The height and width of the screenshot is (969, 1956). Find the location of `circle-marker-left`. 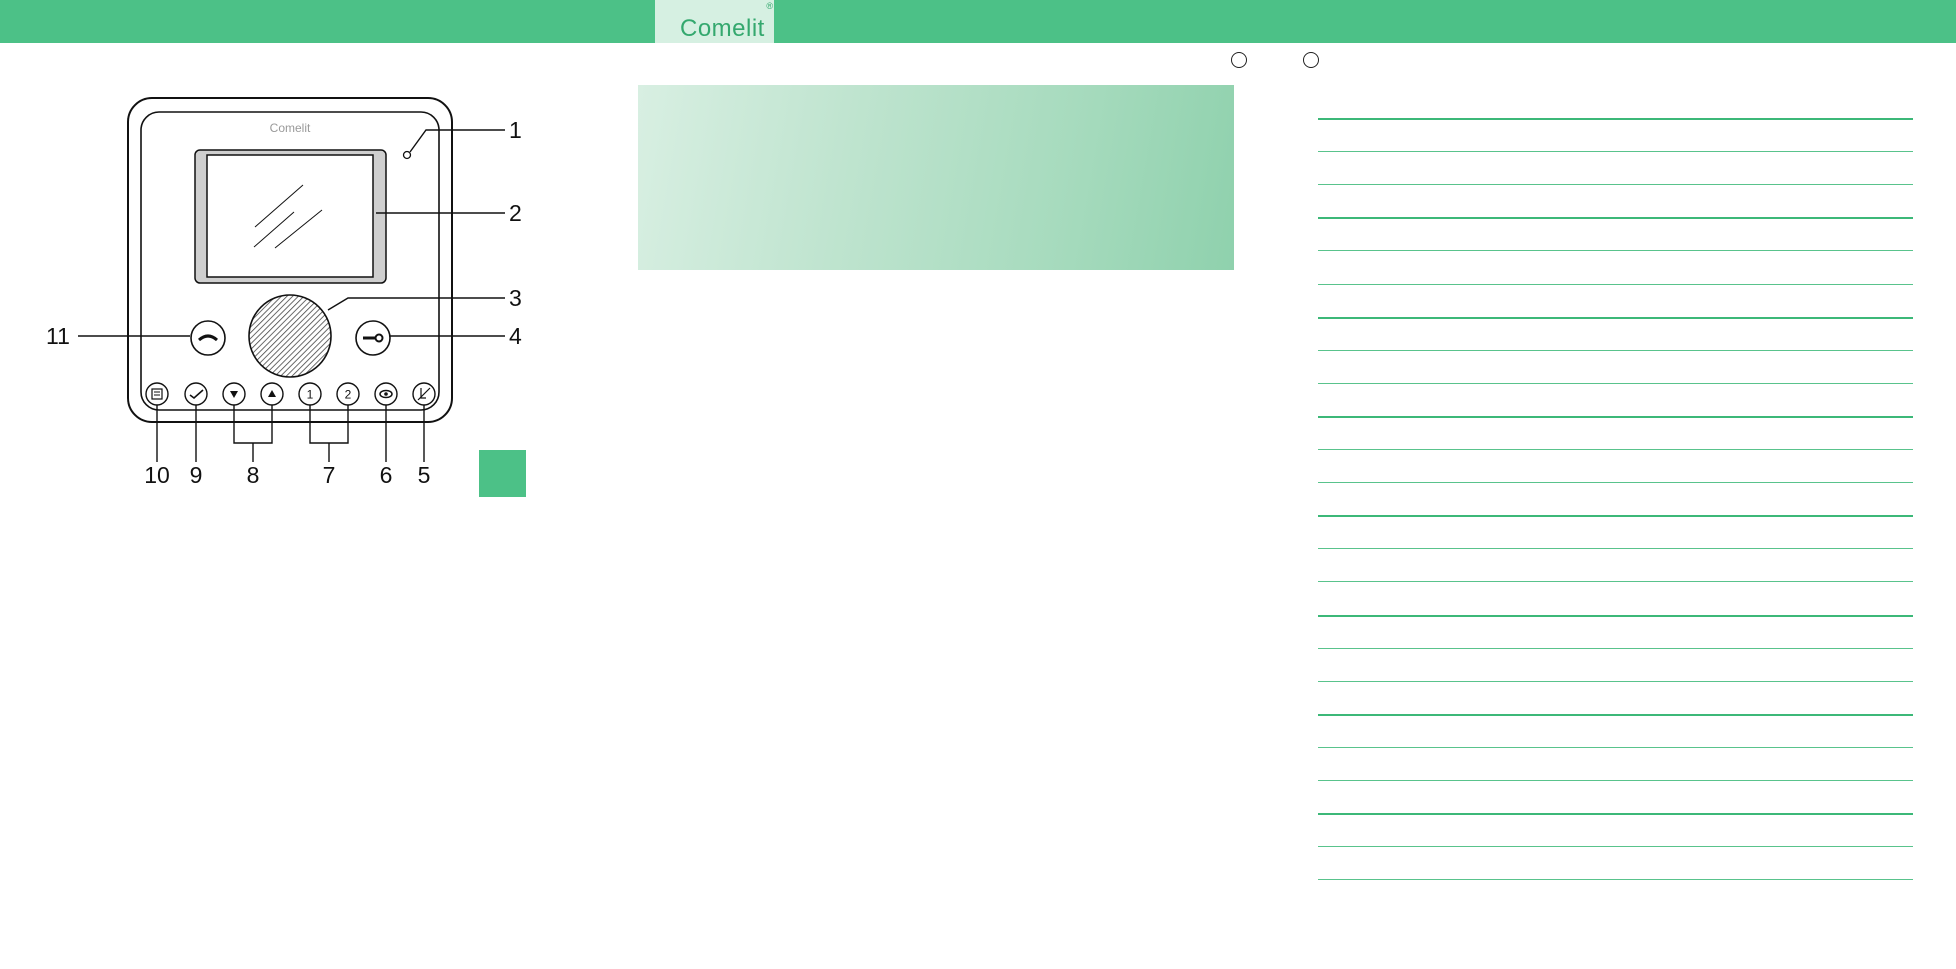

circle-marker-left is located at coordinates (1239, 60).